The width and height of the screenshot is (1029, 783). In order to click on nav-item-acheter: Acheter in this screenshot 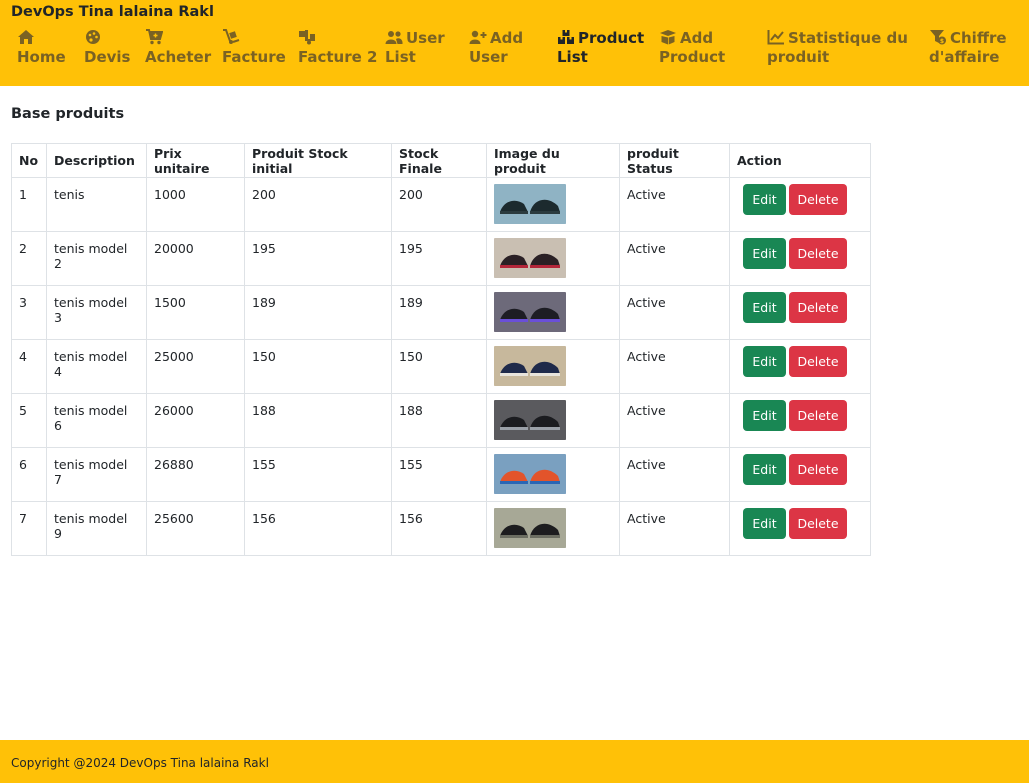, I will do `click(178, 48)`.